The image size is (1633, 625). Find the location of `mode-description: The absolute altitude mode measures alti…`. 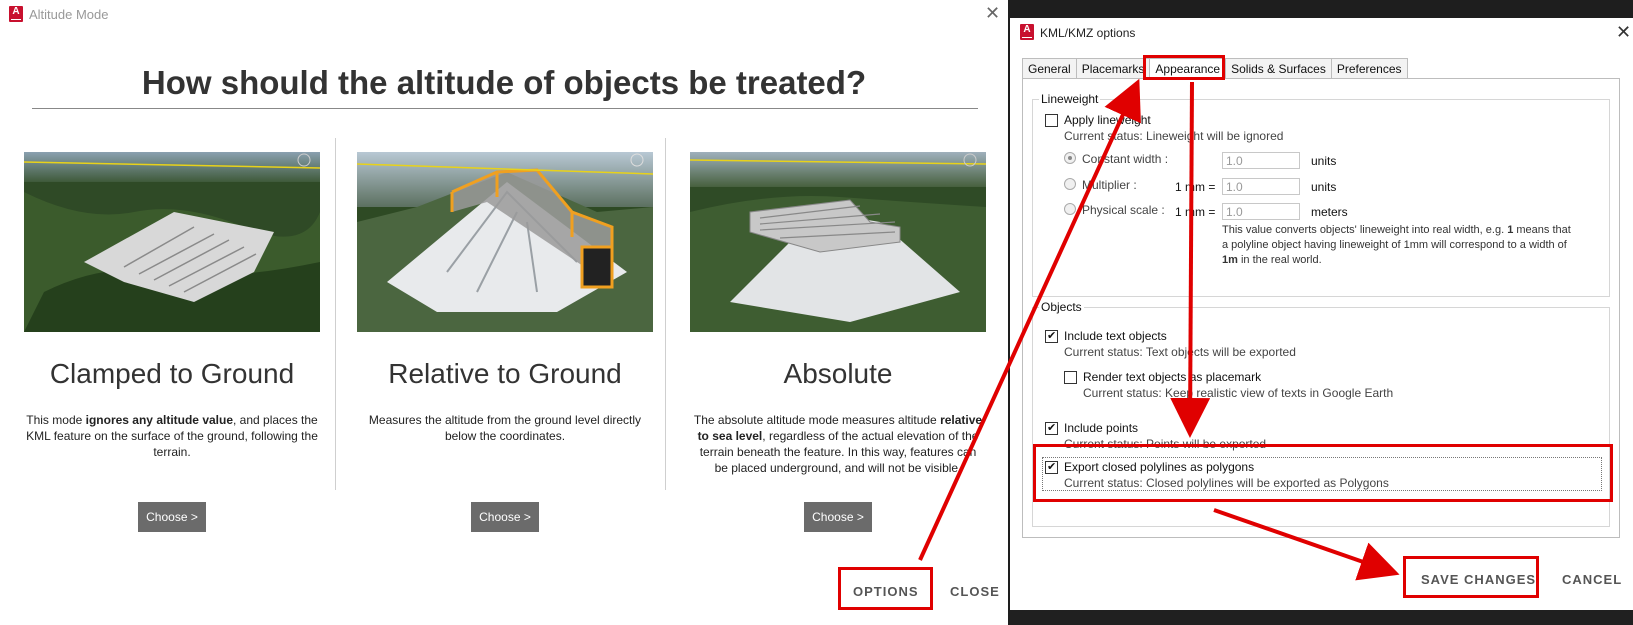

mode-description: The absolute altitude mode measures alti… is located at coordinates (838, 444).